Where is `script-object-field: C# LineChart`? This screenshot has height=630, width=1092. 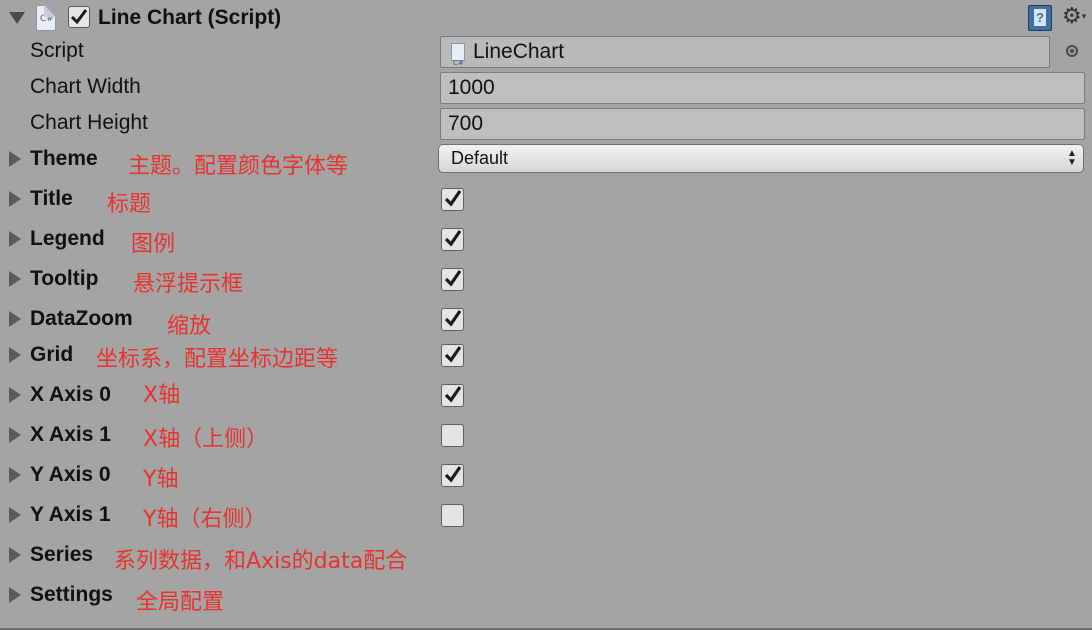 script-object-field: C# LineChart is located at coordinates (745, 52).